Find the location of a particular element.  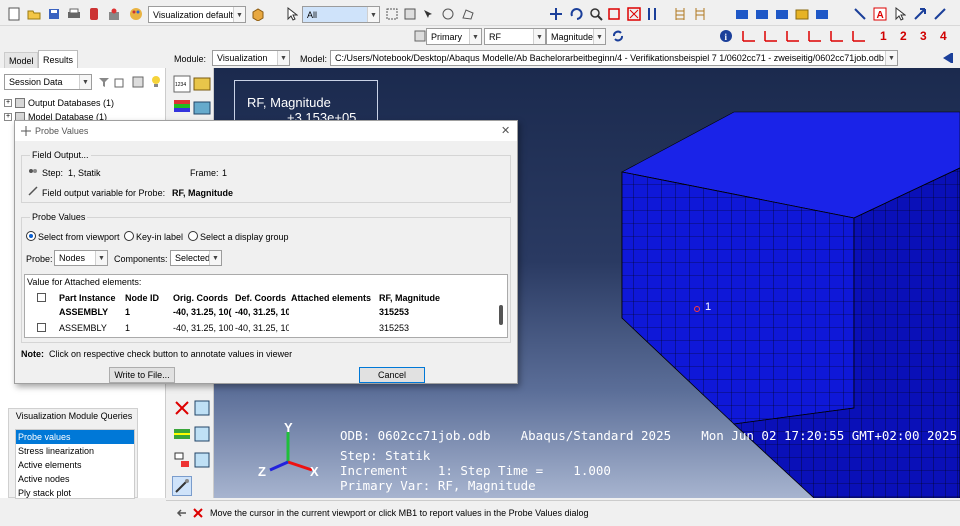

save-icon is located at coordinates (54, 14).